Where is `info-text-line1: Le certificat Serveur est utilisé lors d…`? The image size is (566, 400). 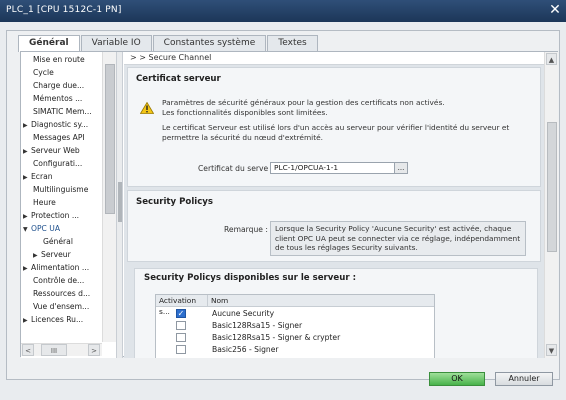 info-text-line1: Le certificat Serveur est utilisé lors d… is located at coordinates (336, 127).